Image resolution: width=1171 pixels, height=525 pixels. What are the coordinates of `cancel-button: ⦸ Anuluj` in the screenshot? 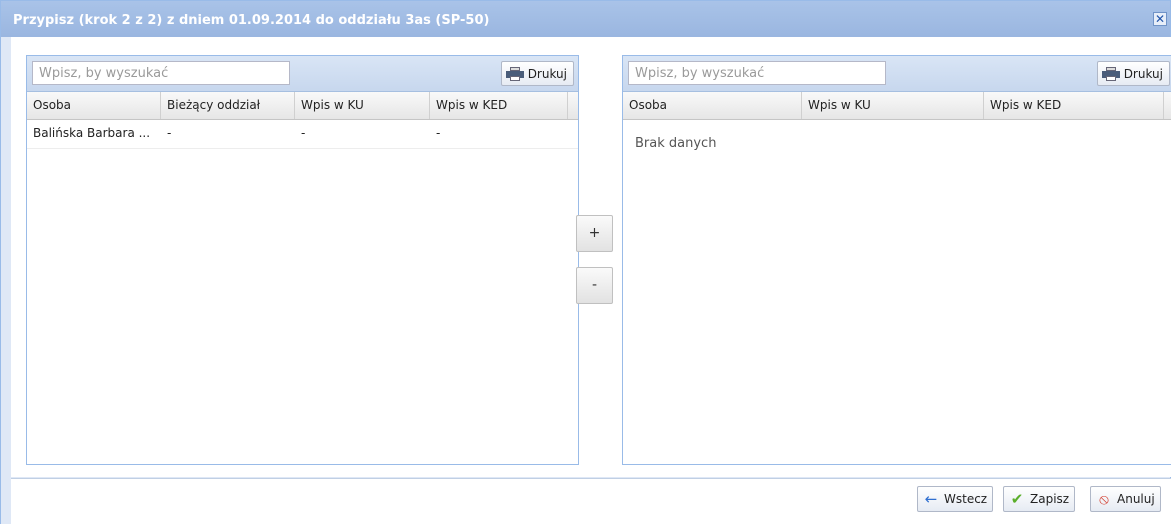 It's located at (1125, 499).